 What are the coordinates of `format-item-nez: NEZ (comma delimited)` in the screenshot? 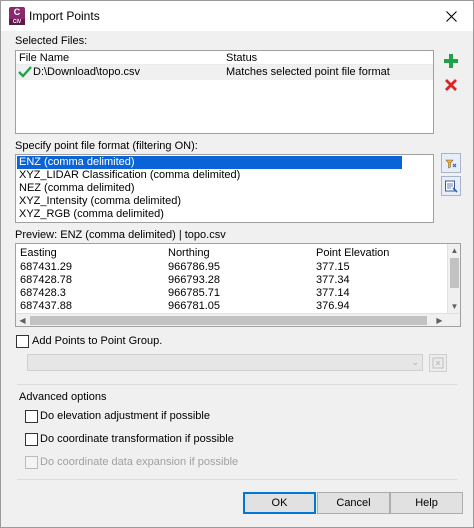 It's located at (76, 188).